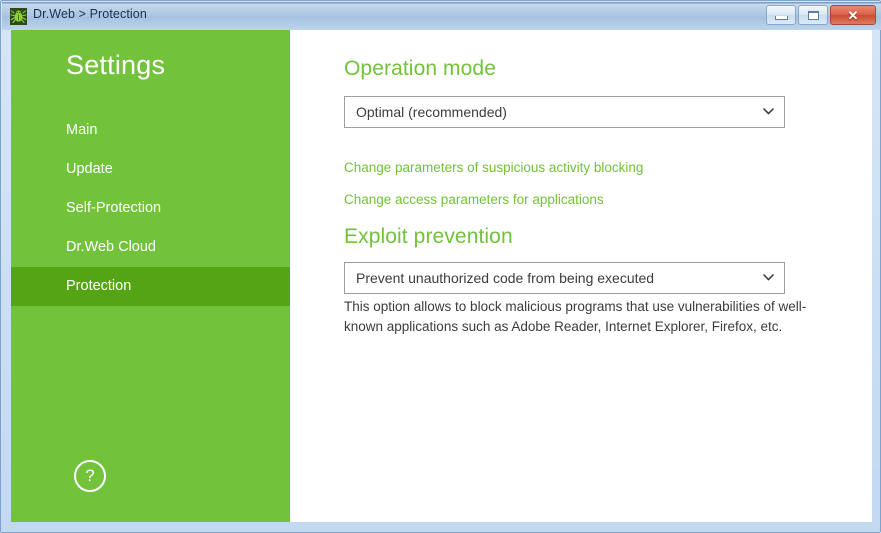  I want to click on sidebar-item-label: Update, so click(89, 169).